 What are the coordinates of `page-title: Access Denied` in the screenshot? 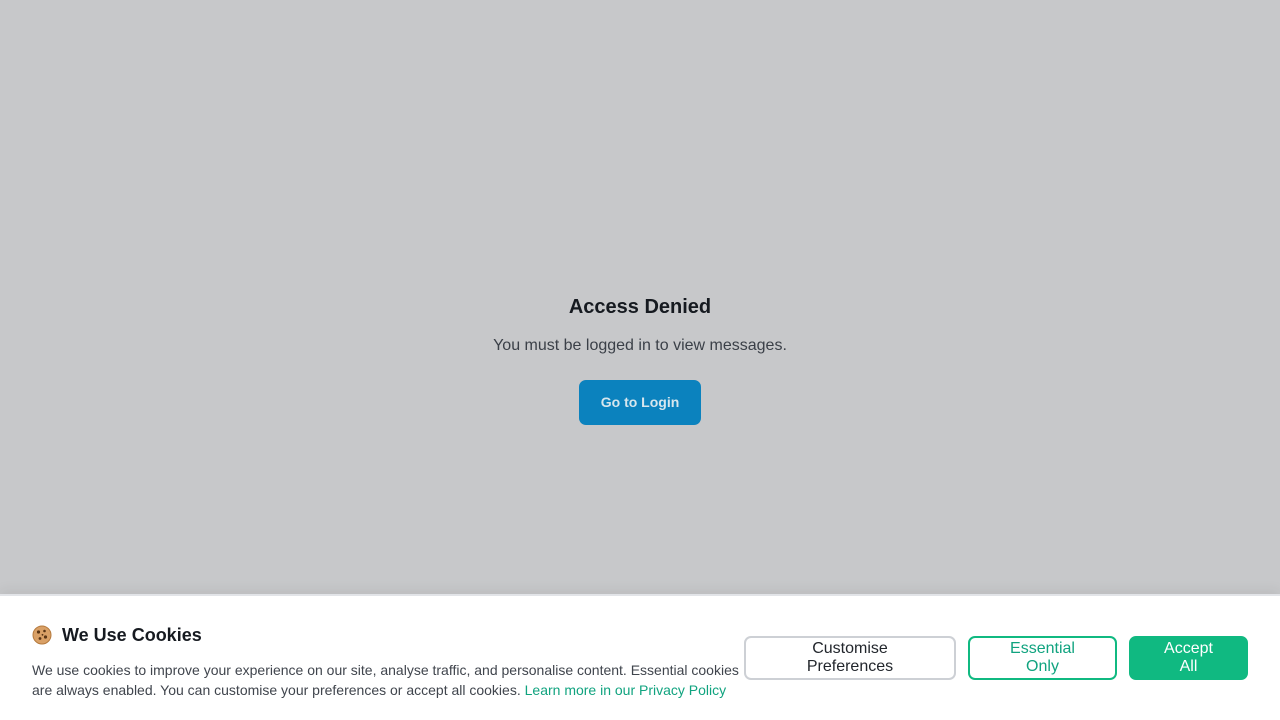 It's located at (640, 307).